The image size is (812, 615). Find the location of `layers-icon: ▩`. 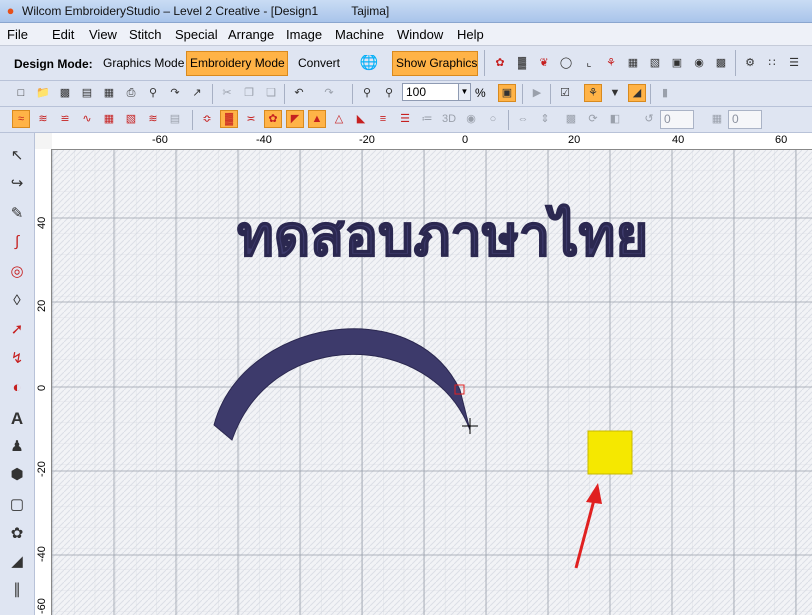

layers-icon: ▩ is located at coordinates (721, 63).